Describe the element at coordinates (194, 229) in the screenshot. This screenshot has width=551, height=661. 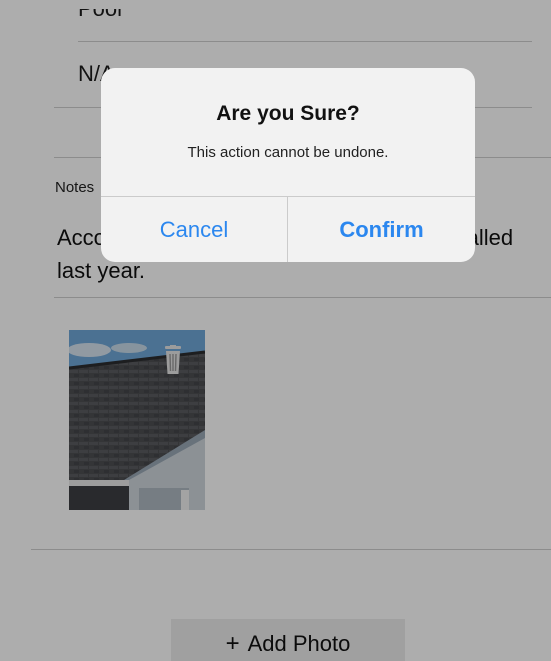
I see `cancel-button: Cancel` at that location.